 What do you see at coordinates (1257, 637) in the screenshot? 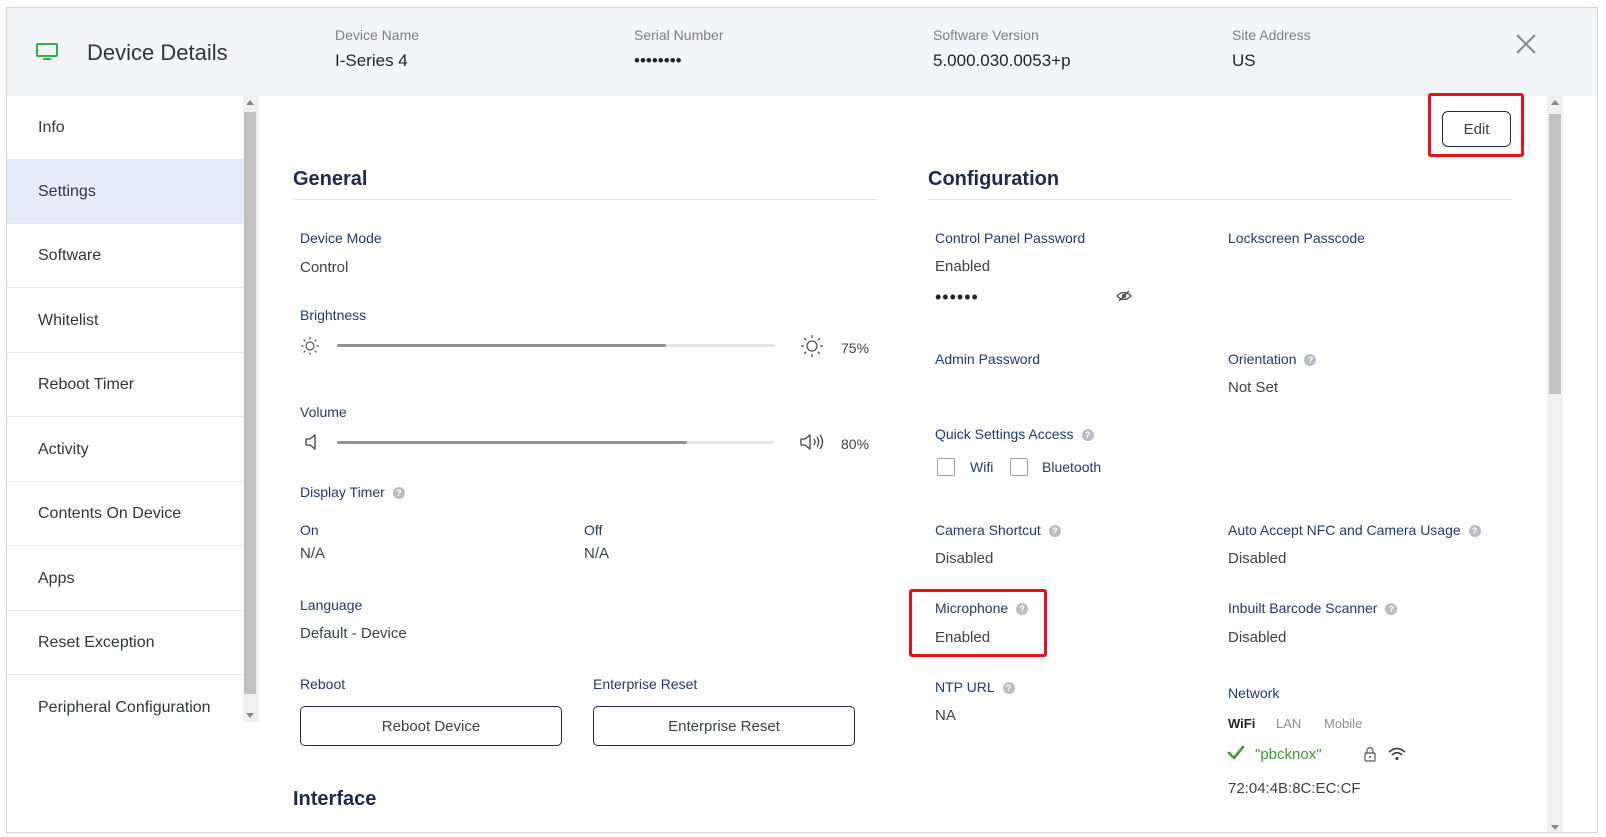
I see `barcode-scanner-value: Disabled` at bounding box center [1257, 637].